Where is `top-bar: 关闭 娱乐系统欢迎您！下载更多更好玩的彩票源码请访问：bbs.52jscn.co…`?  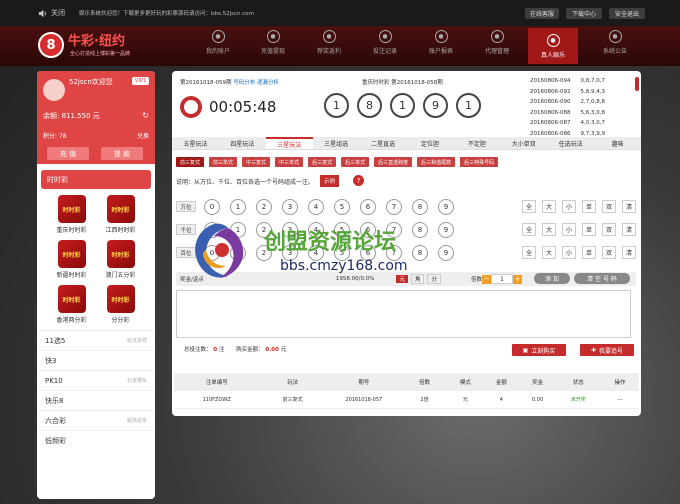
top-bar: 关闭 娱乐系统欢迎您！下载更多更好玩的彩票源码请访问：bbs.52jscn.co… is located at coordinates (340, 13).